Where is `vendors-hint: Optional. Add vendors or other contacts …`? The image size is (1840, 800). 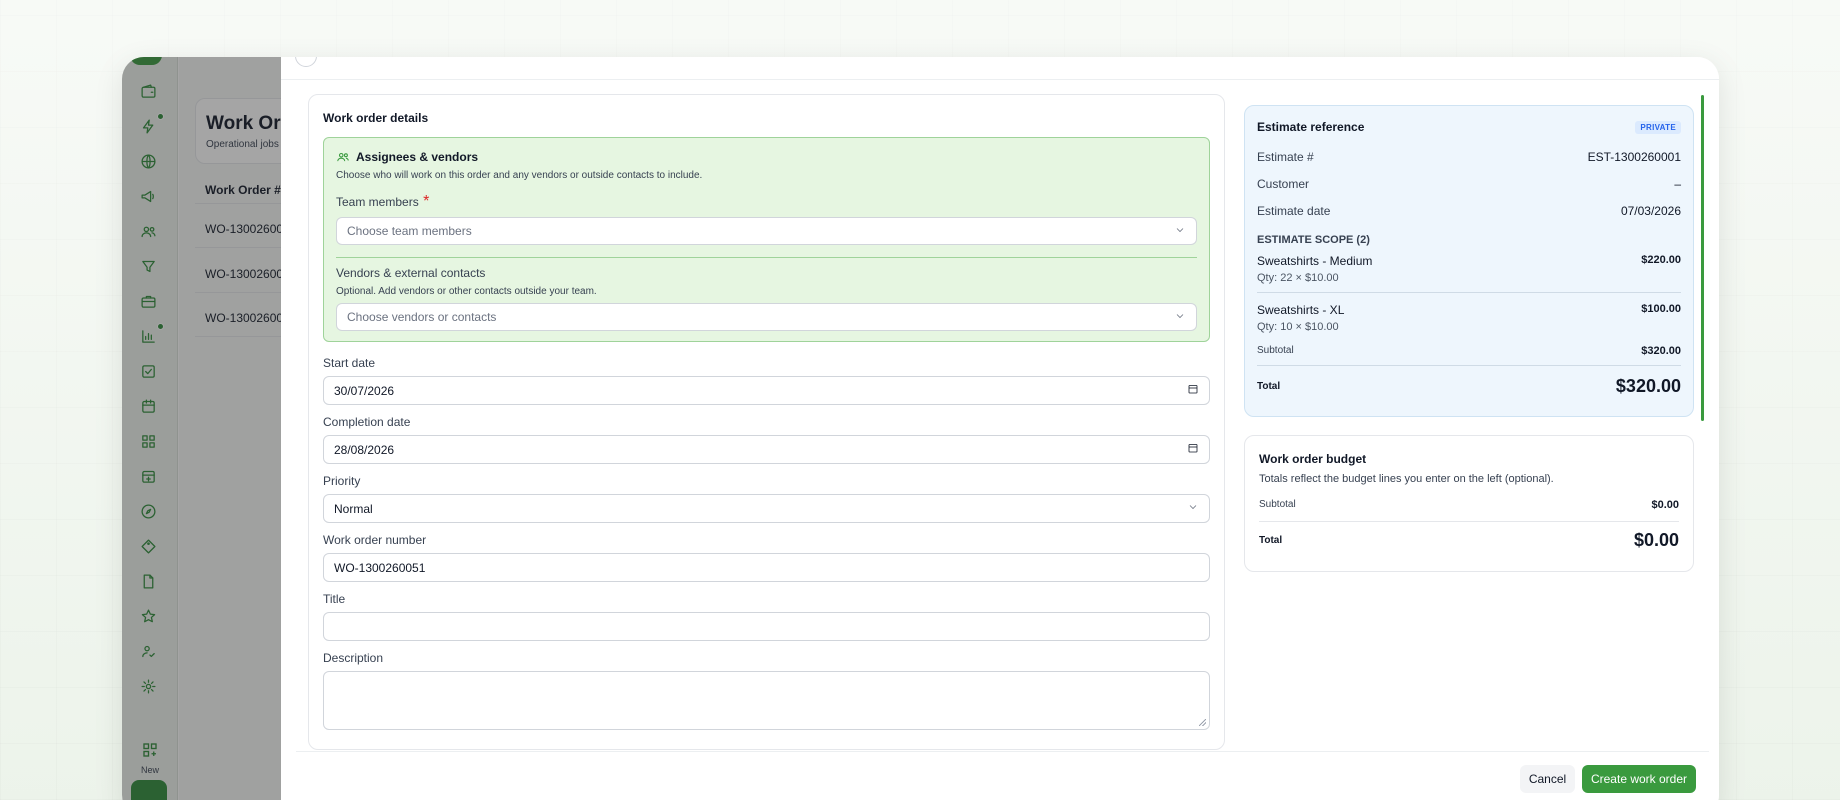
vendors-hint: Optional. Add vendors or other contacts … is located at coordinates (466, 291).